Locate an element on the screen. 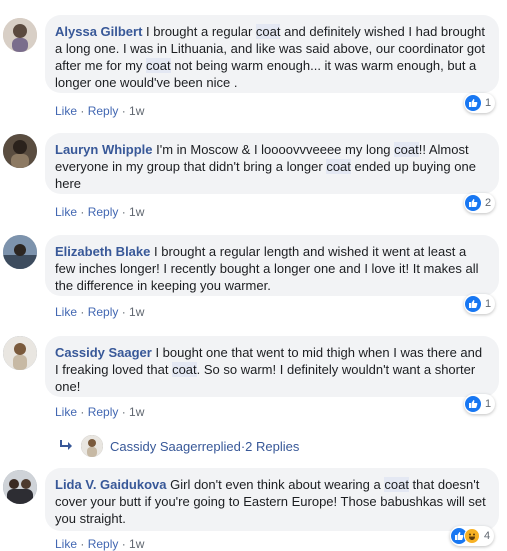  reply-arrow-icon is located at coordinates (66, 446).